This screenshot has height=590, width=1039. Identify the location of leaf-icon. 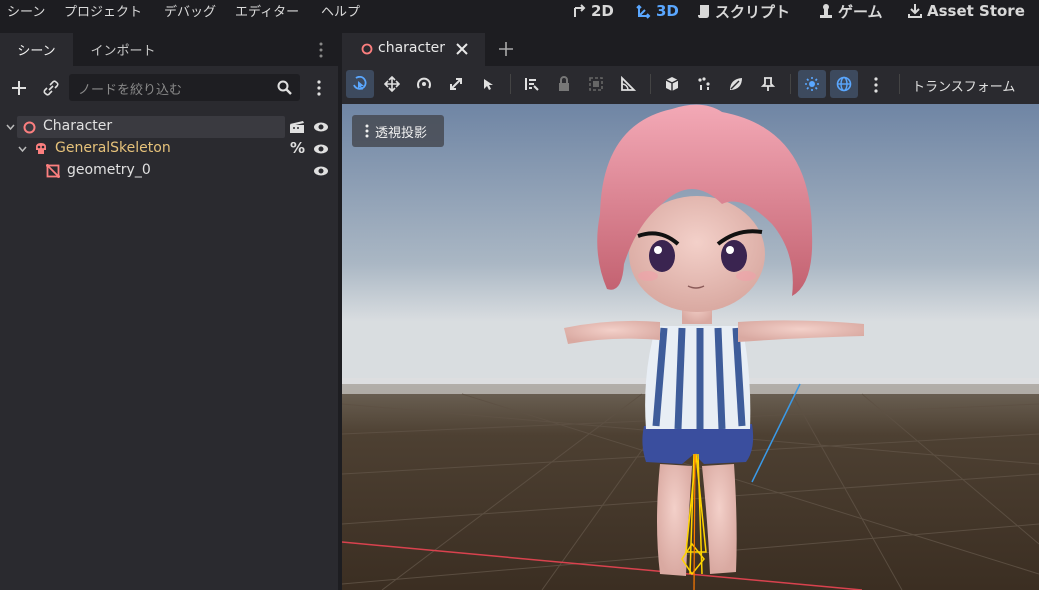
(736, 84).